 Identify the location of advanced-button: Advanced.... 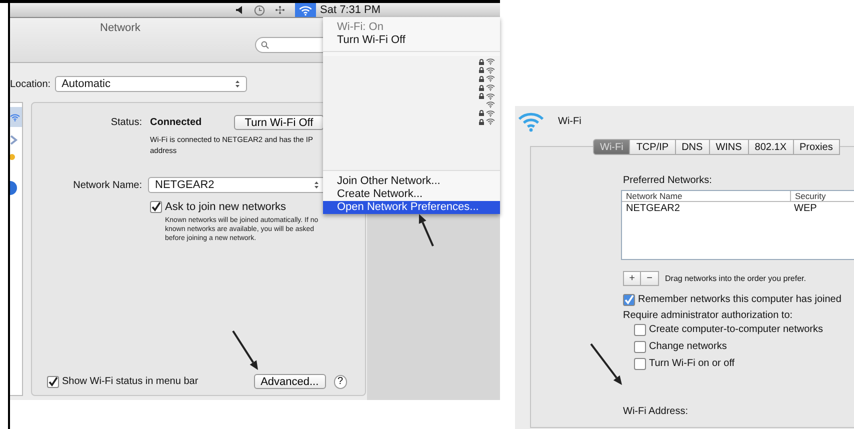
(290, 381).